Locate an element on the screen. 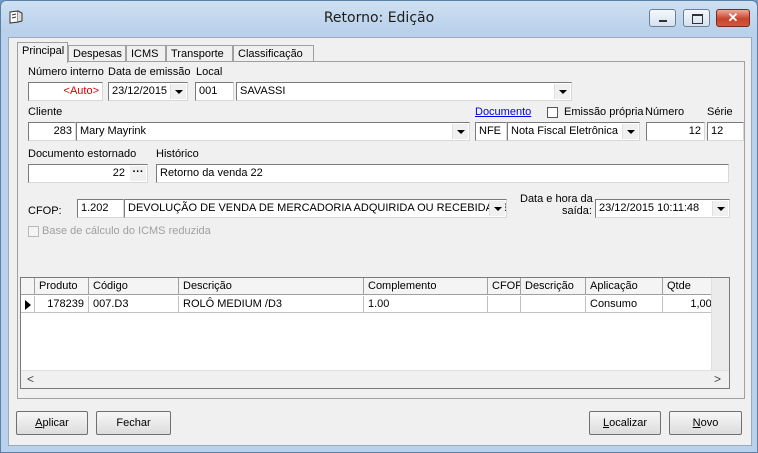 The height and width of the screenshot is (453, 758). tab-principal: Principal is located at coordinates (42, 52).